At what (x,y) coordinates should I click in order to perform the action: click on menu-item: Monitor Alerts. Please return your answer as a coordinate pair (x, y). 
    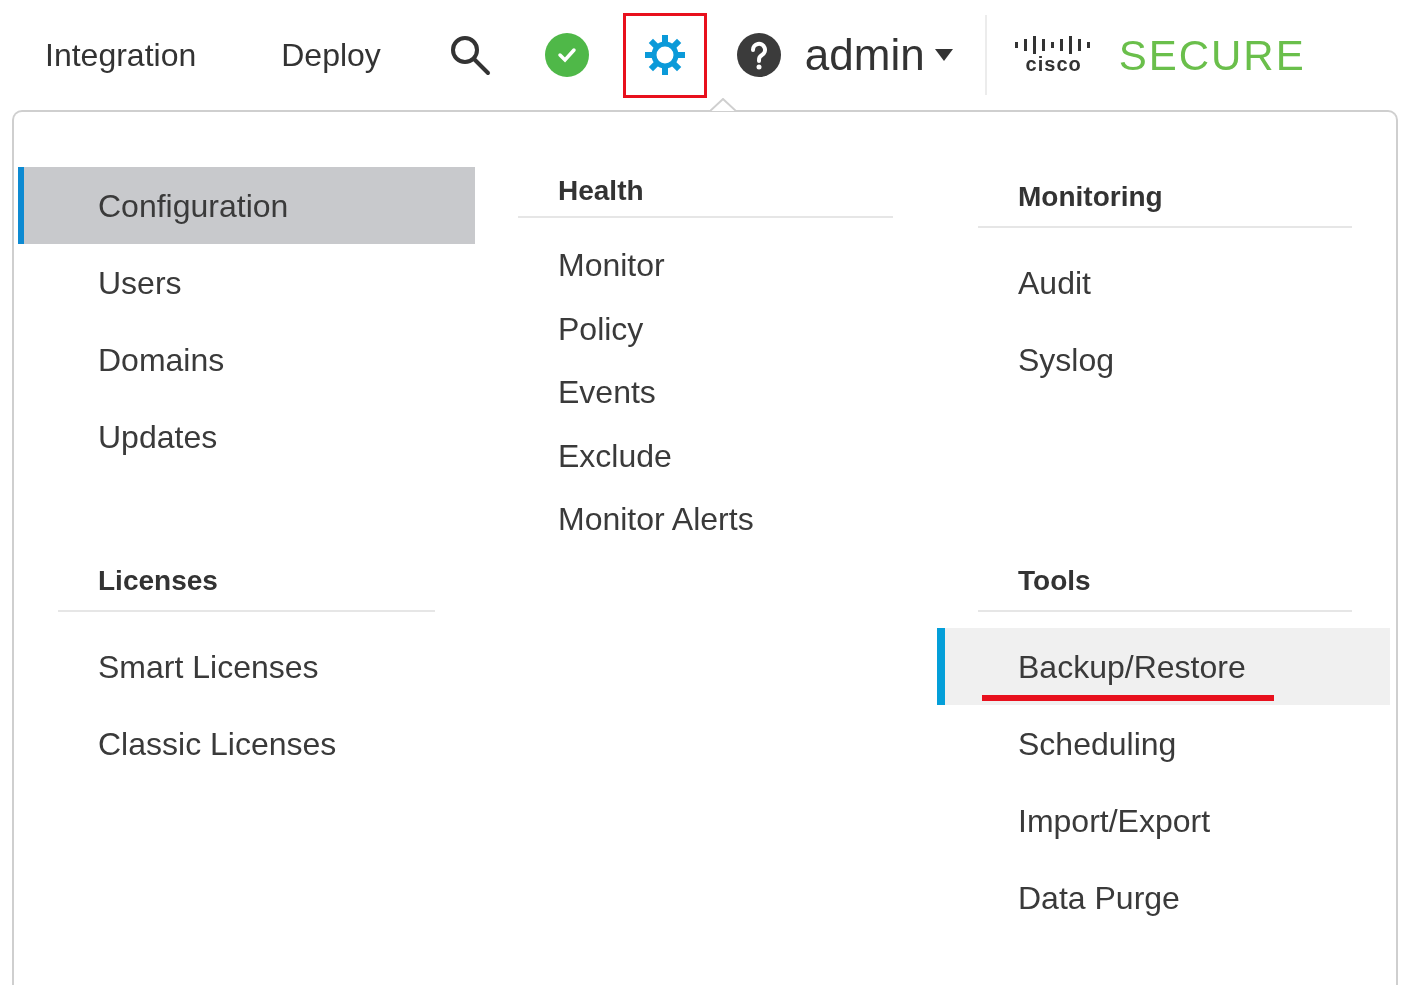
    Looking at the image, I should click on (705, 519).